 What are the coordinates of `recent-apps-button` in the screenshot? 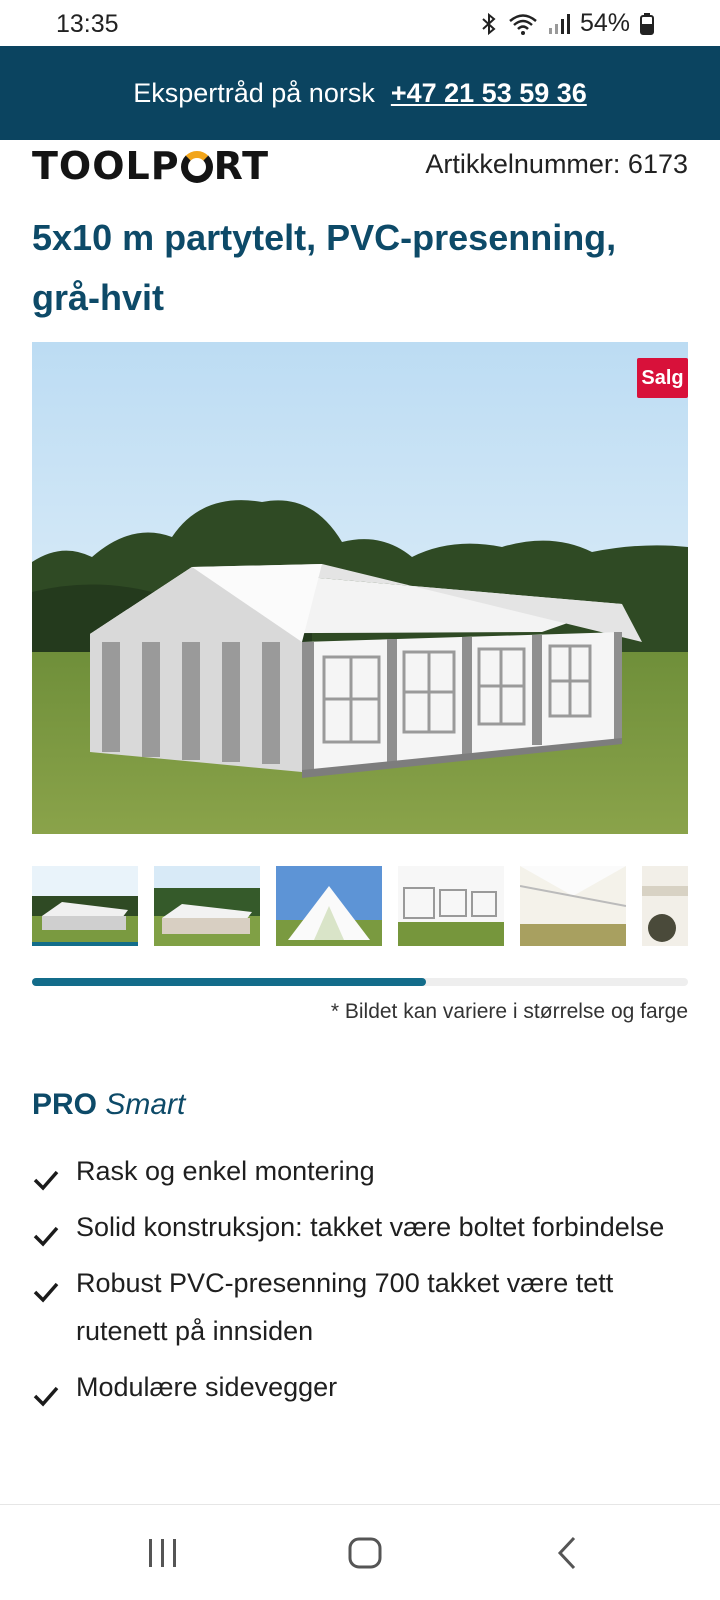 It's located at (163, 1553).